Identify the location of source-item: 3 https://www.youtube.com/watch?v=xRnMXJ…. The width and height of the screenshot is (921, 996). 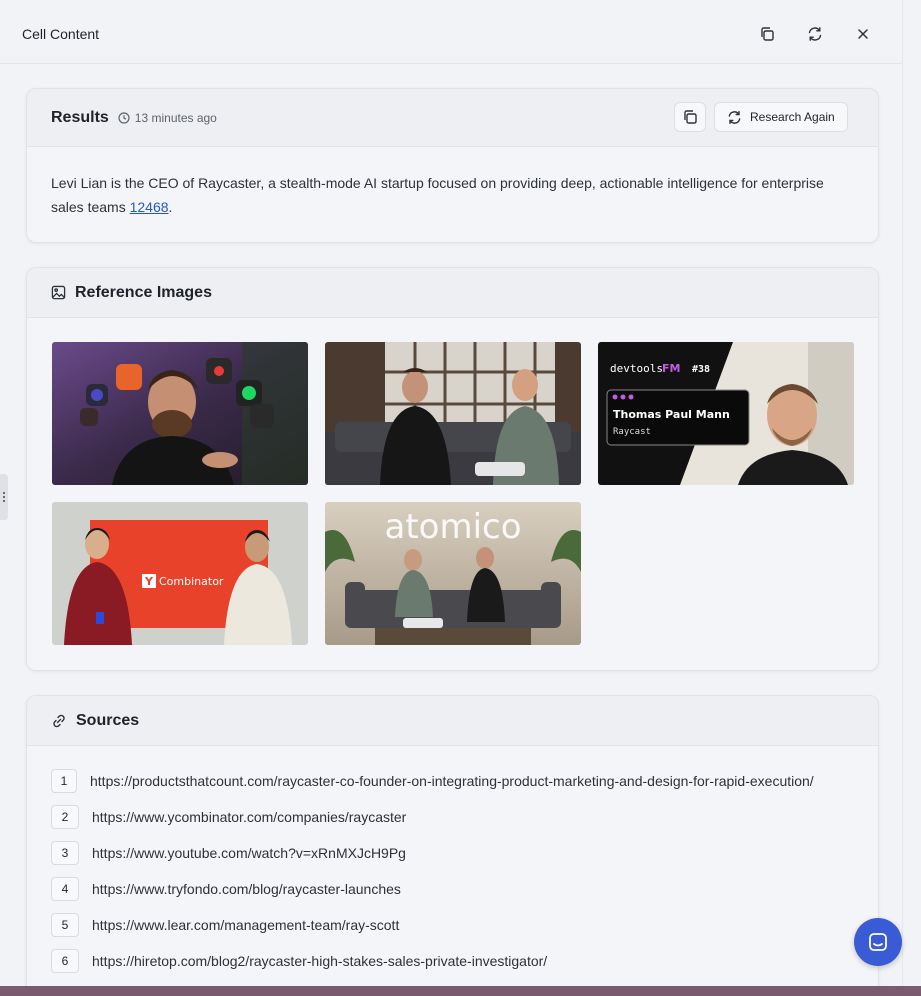
(228, 853).